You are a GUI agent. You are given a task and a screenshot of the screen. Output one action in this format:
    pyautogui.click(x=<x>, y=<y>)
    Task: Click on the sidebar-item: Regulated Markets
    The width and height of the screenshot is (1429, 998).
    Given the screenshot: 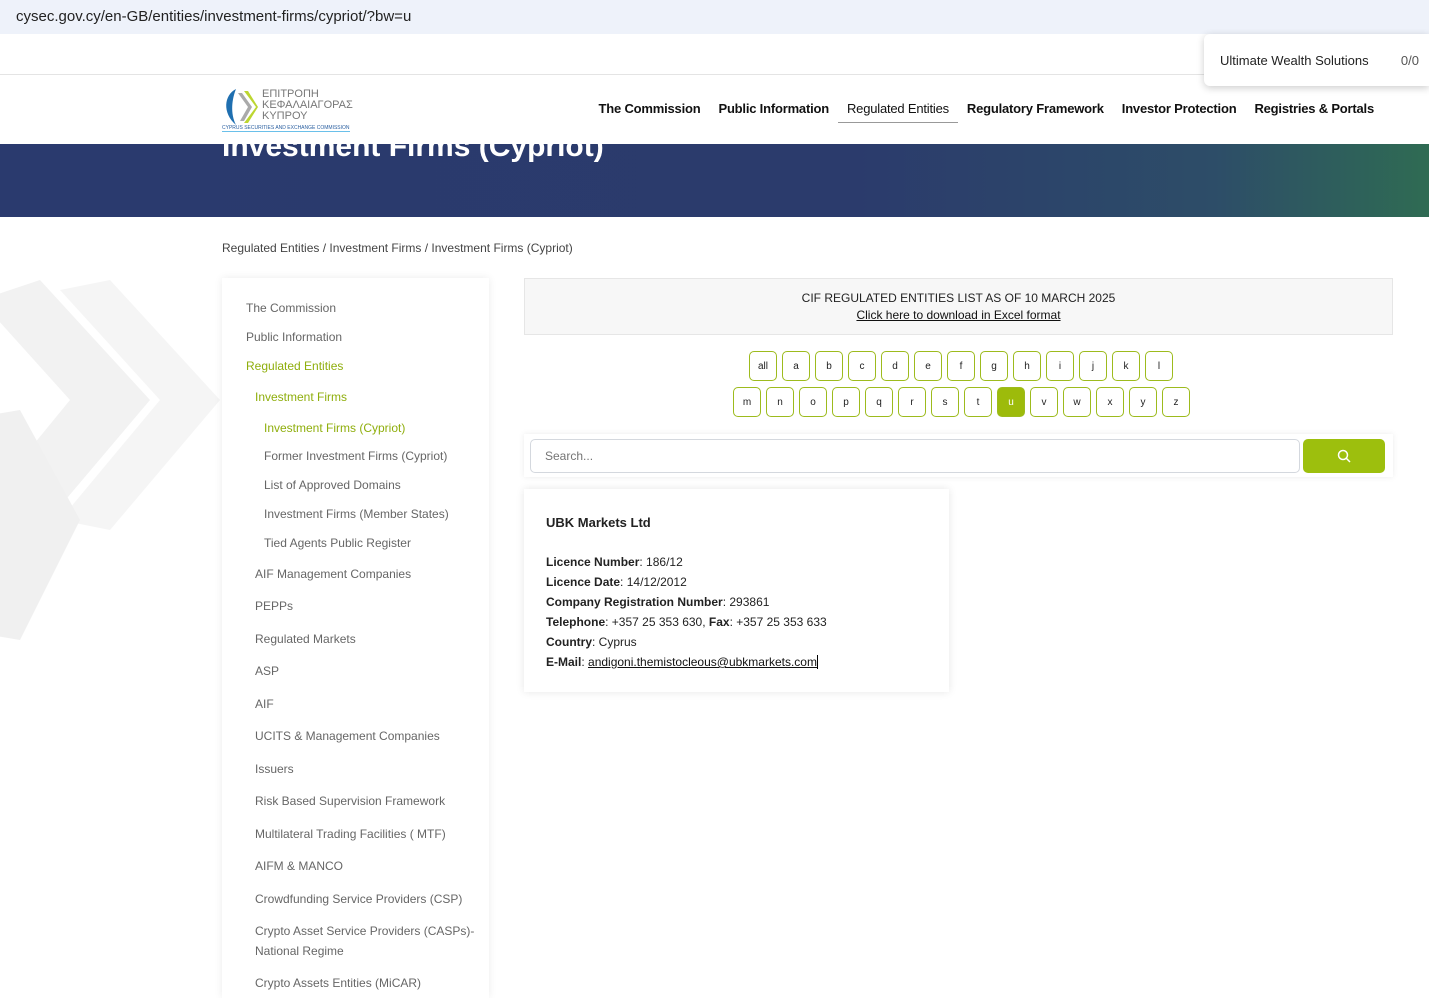 What is the action you would take?
    pyautogui.click(x=305, y=639)
    